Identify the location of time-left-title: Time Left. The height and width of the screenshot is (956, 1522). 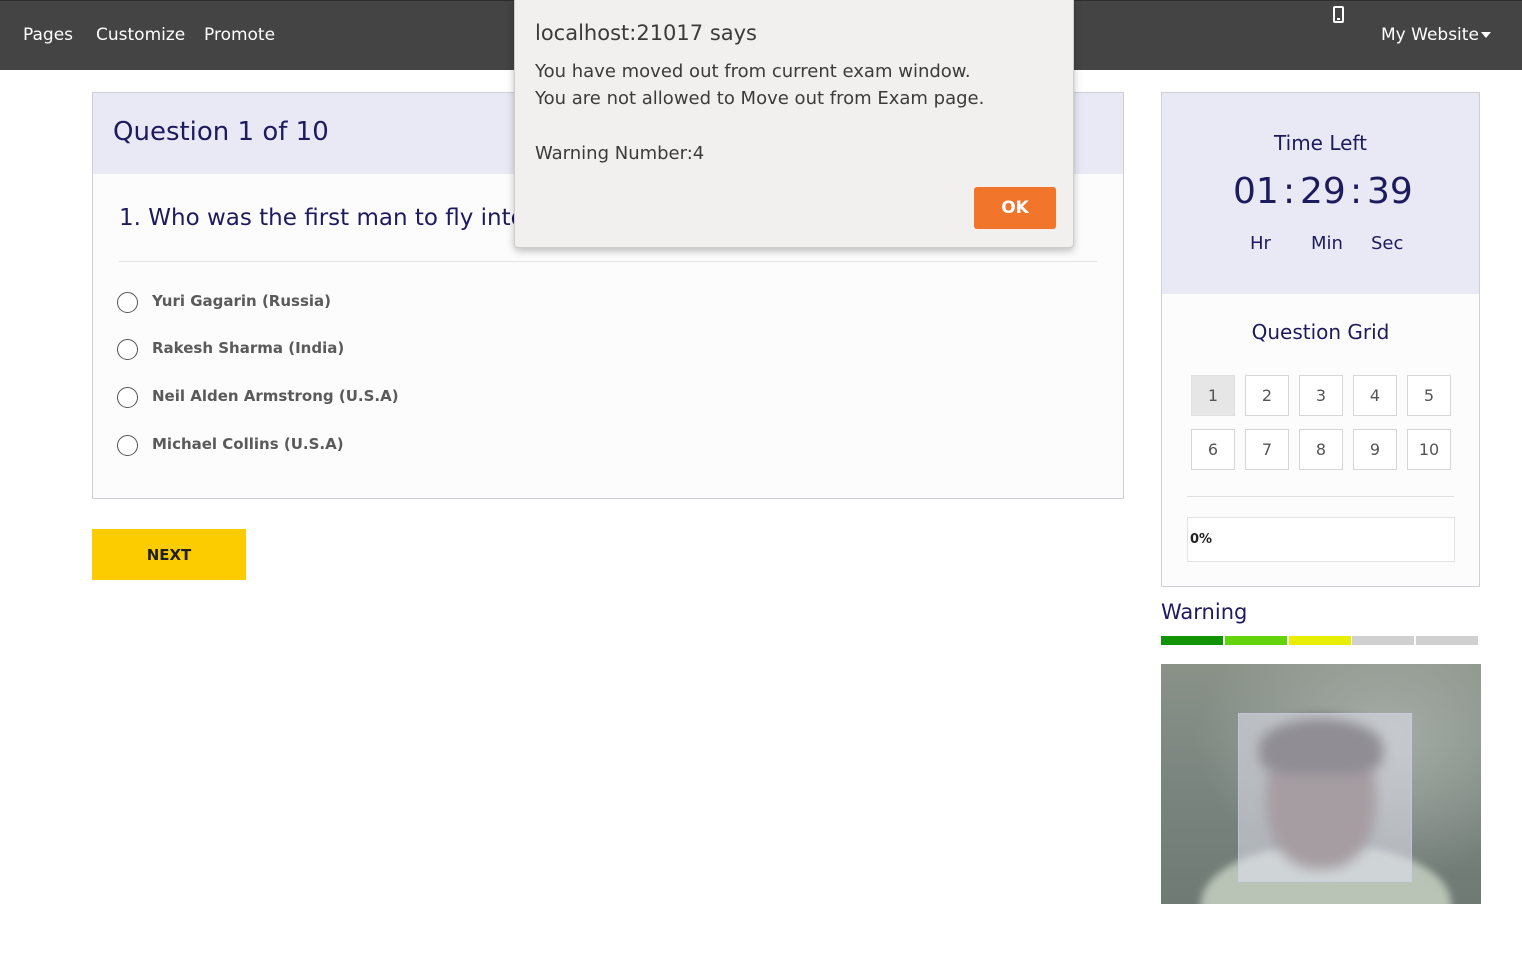
(1320, 143).